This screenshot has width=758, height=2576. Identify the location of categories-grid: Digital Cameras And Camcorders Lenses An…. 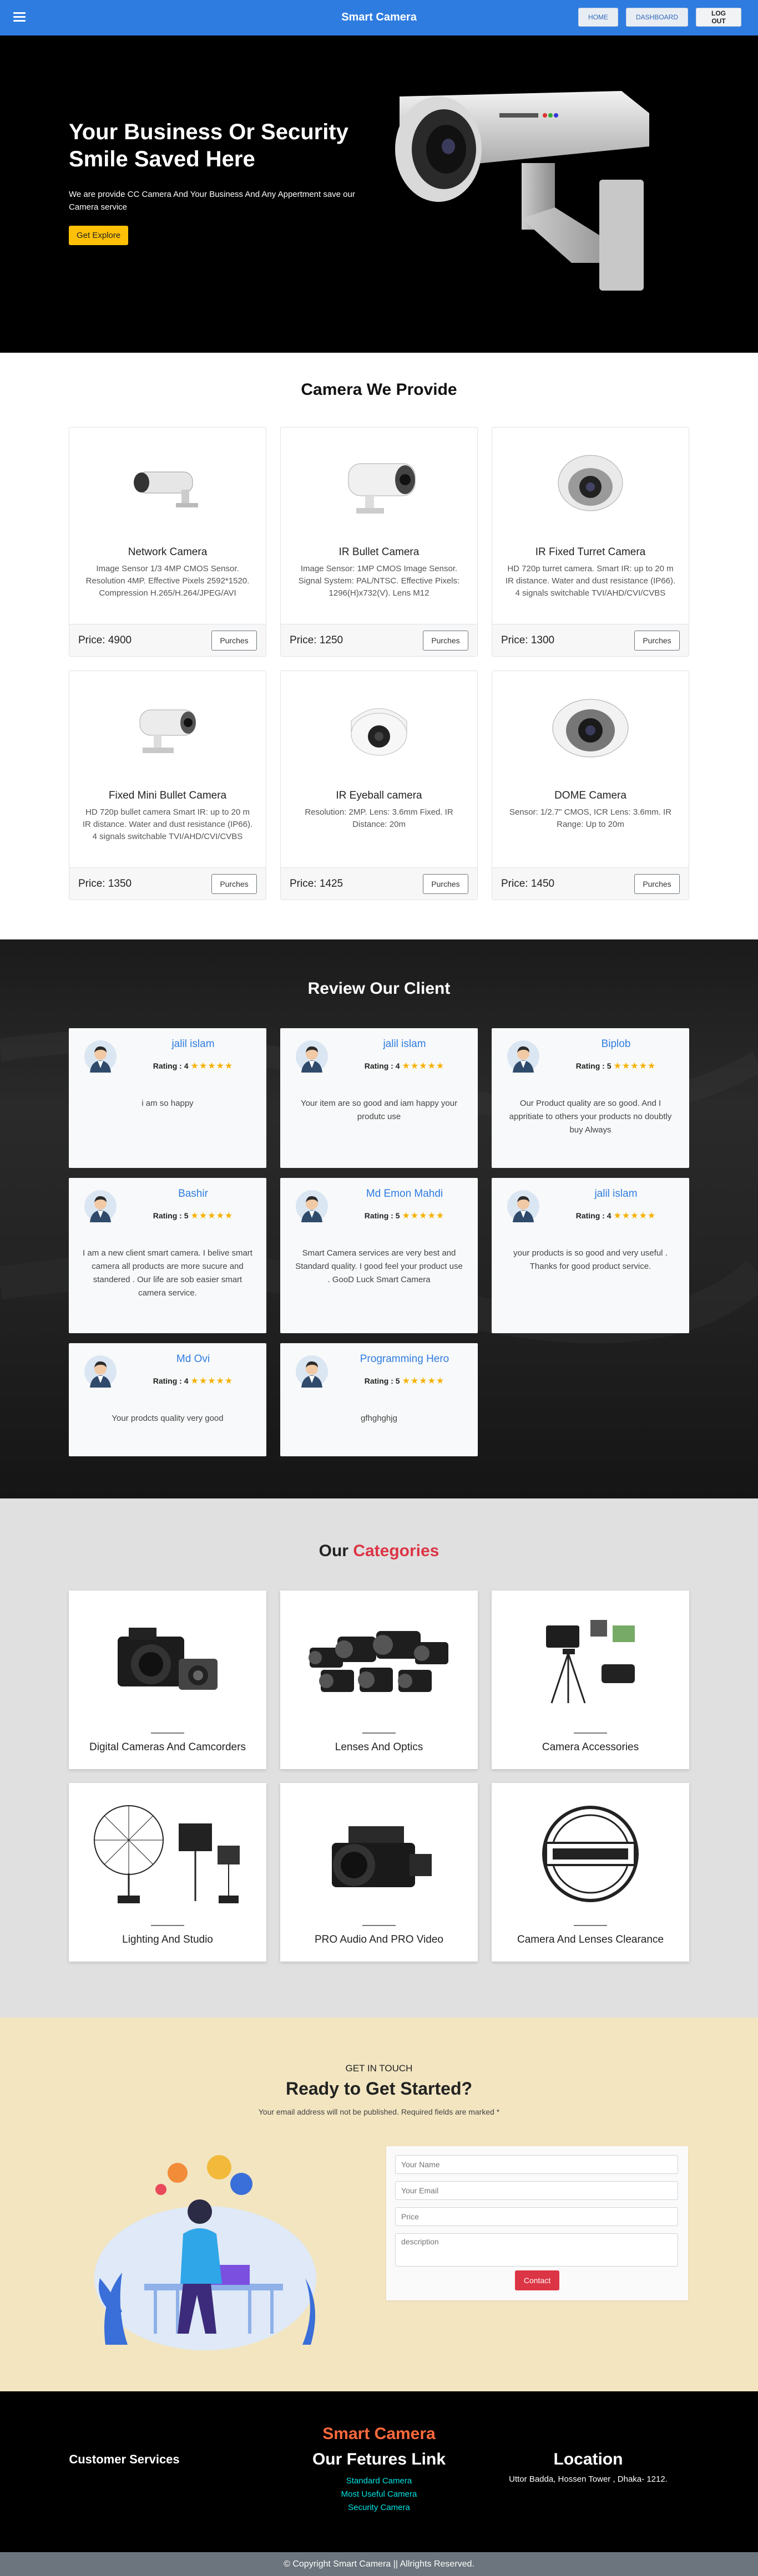
(379, 1776).